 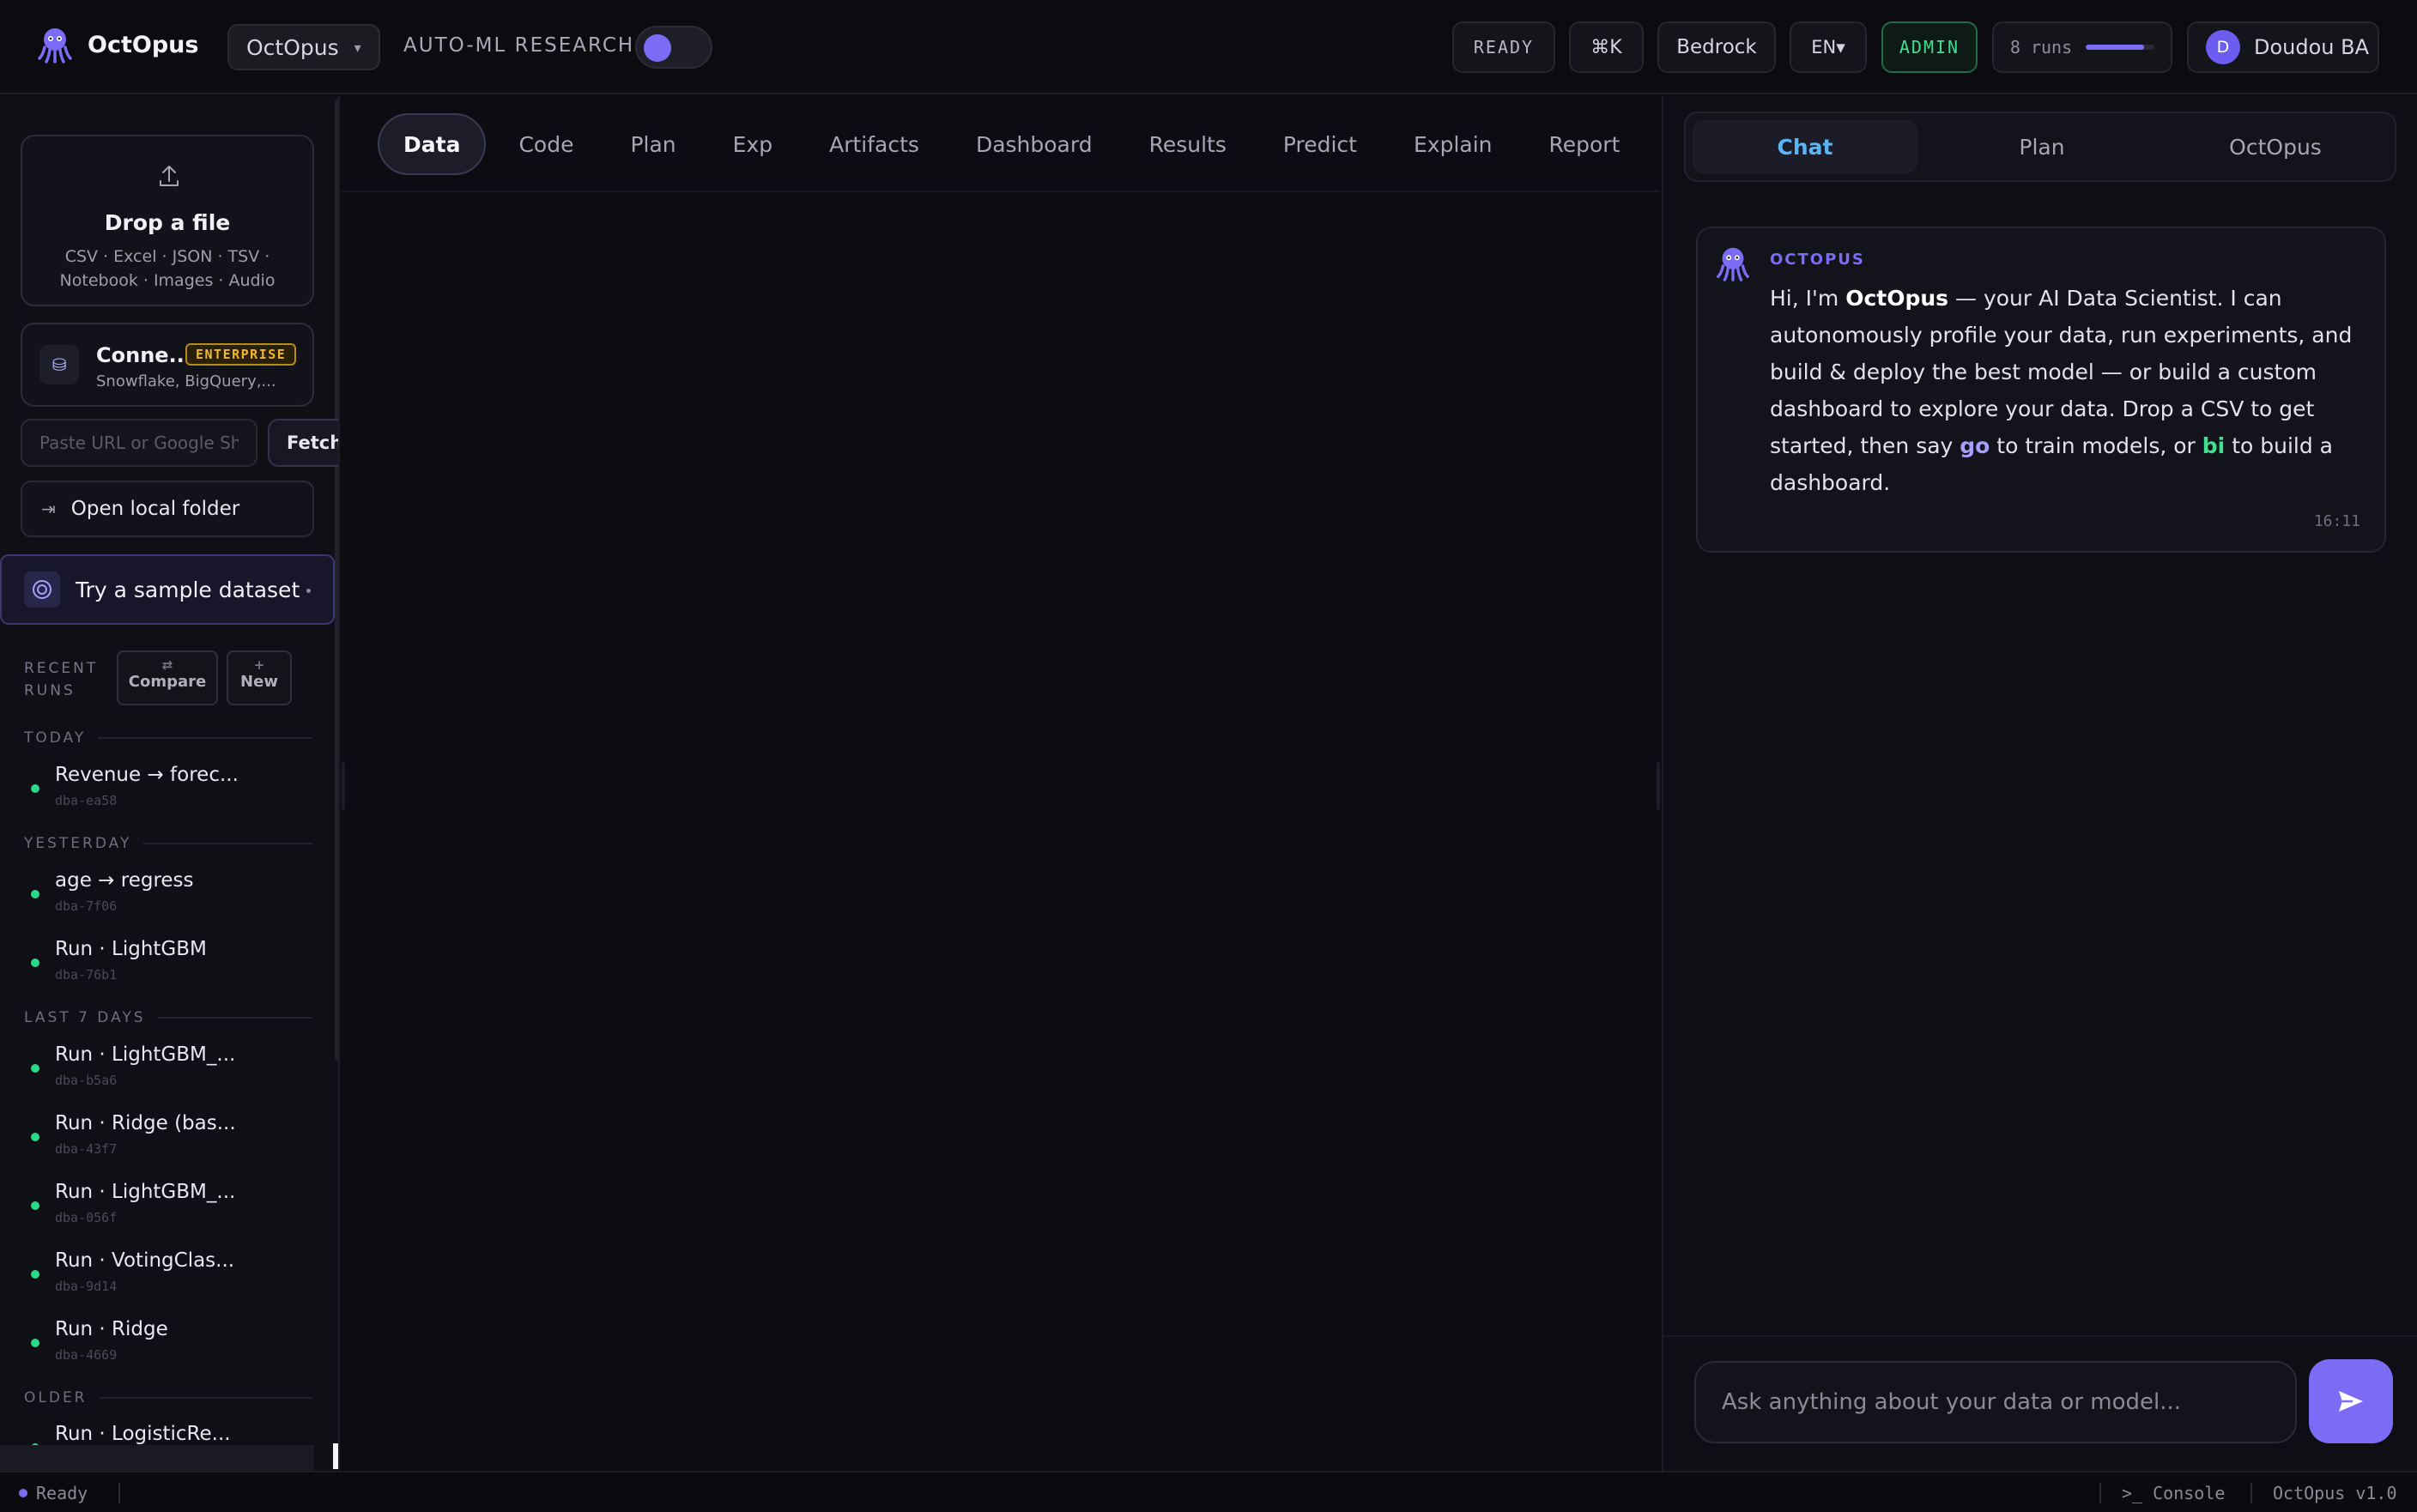 I want to click on tab-code: Code, so click(x=545, y=144).